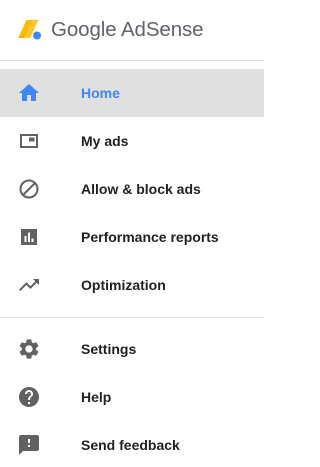 This screenshot has height=467, width=320. What do you see at coordinates (29, 237) in the screenshot?
I see `bar-chart-icon` at bounding box center [29, 237].